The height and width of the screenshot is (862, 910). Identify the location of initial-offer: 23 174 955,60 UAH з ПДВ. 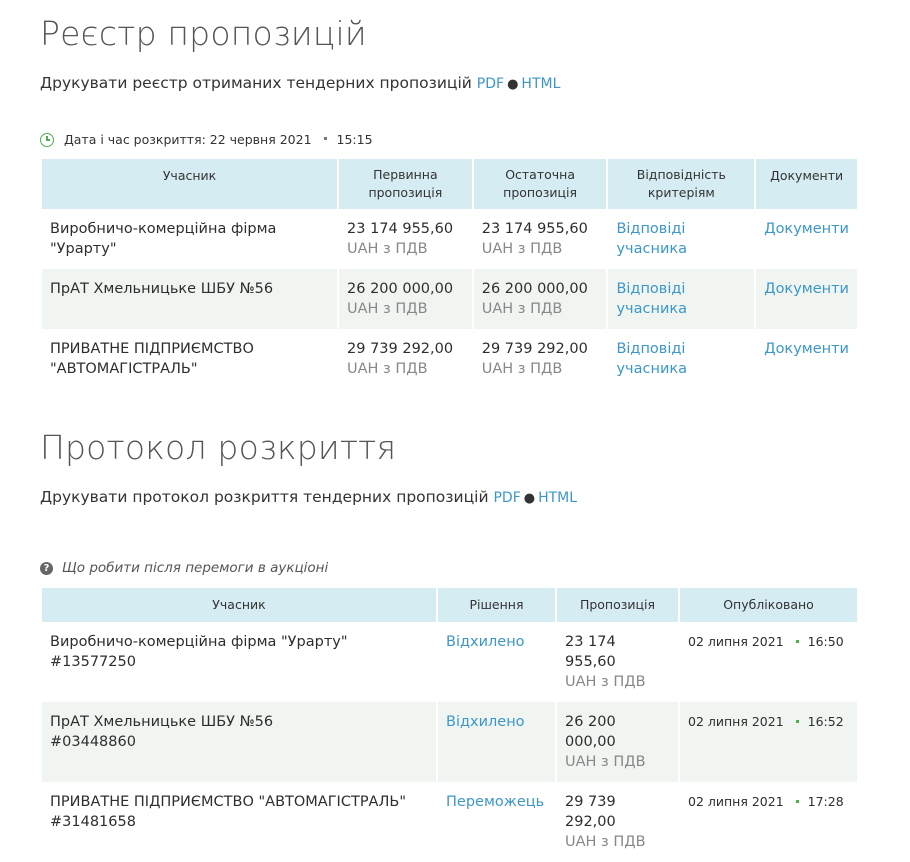
(406, 239).